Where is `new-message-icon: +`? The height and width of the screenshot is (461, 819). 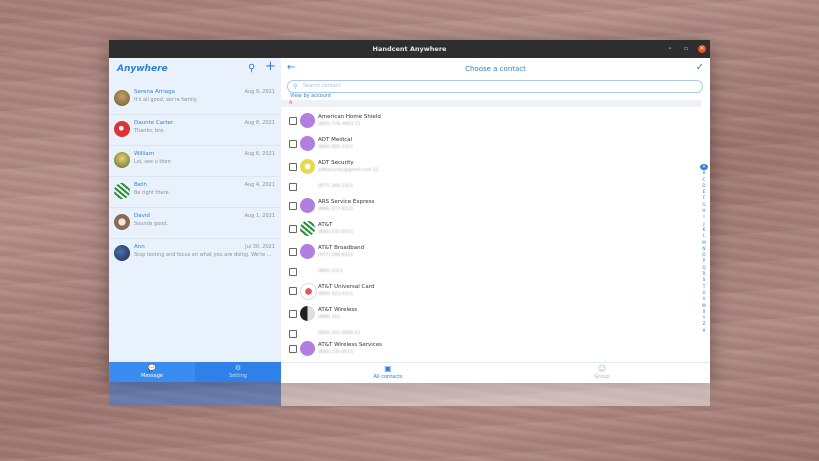 new-message-icon: + is located at coordinates (270, 66).